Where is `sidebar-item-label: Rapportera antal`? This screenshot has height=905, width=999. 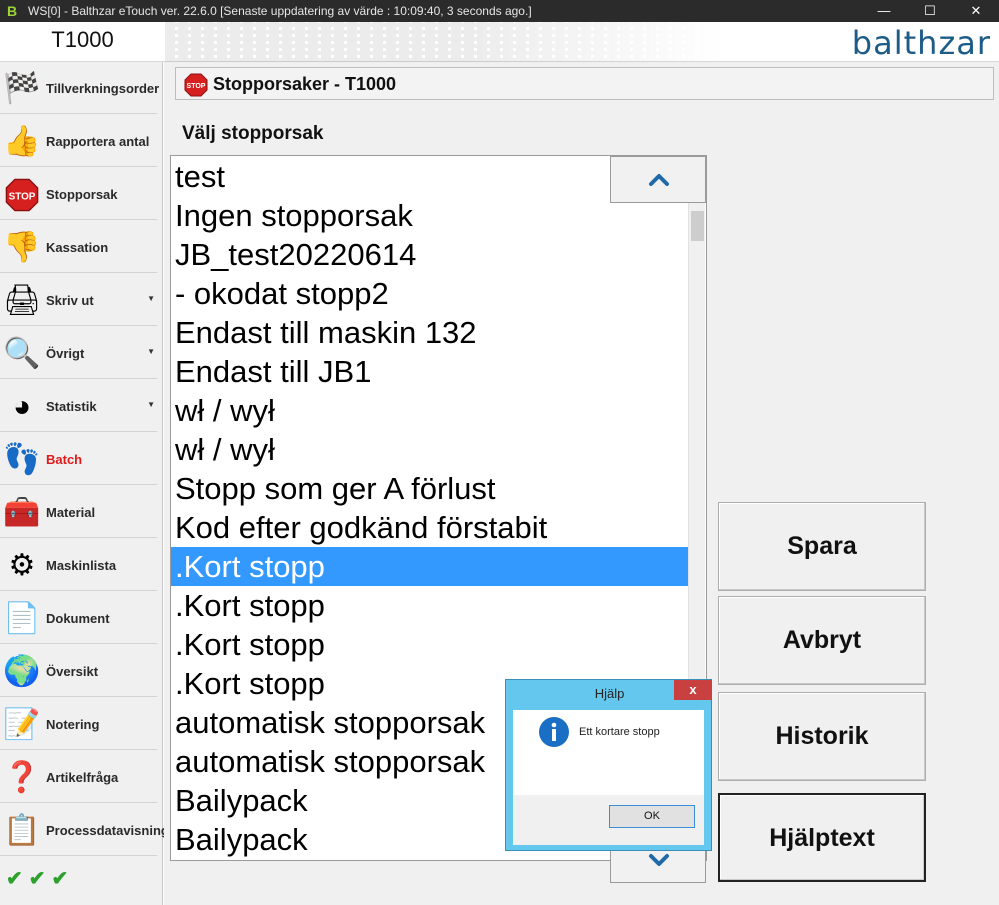
sidebar-item-label: Rapportera antal is located at coordinates (98, 141).